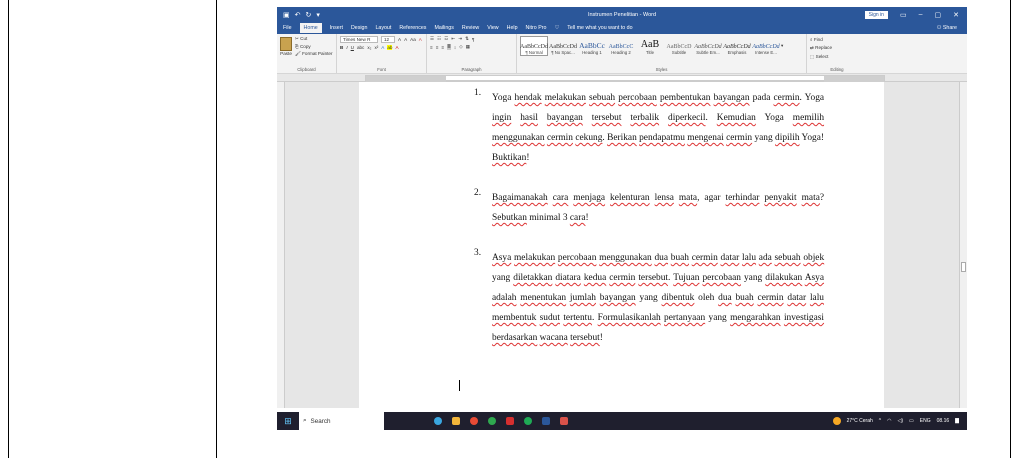 The image size is (1019, 458). Describe the element at coordinates (536, 28) in the screenshot. I see `tab-nitro-pro: Nitro Pro` at that location.